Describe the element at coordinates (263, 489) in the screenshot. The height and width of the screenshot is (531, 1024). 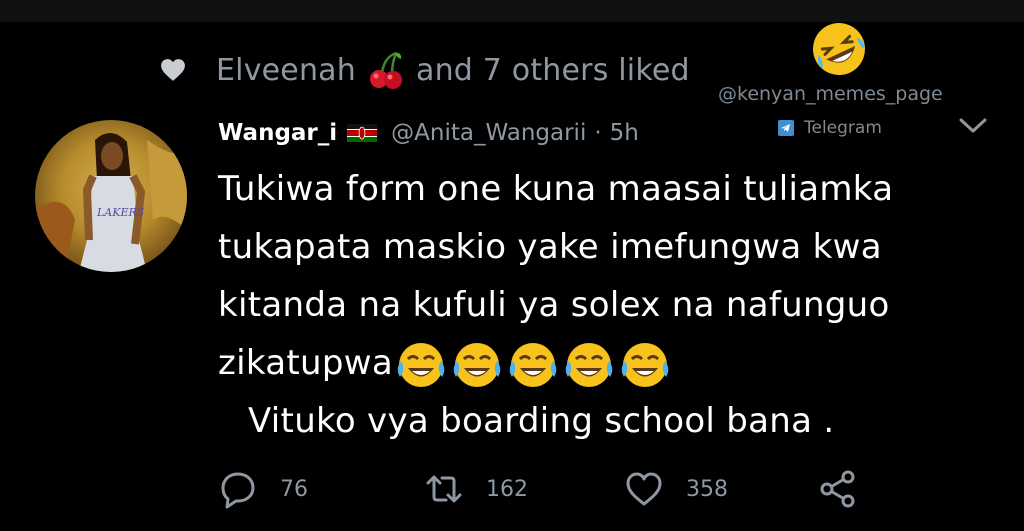
I see `reply-button: 76` at that location.